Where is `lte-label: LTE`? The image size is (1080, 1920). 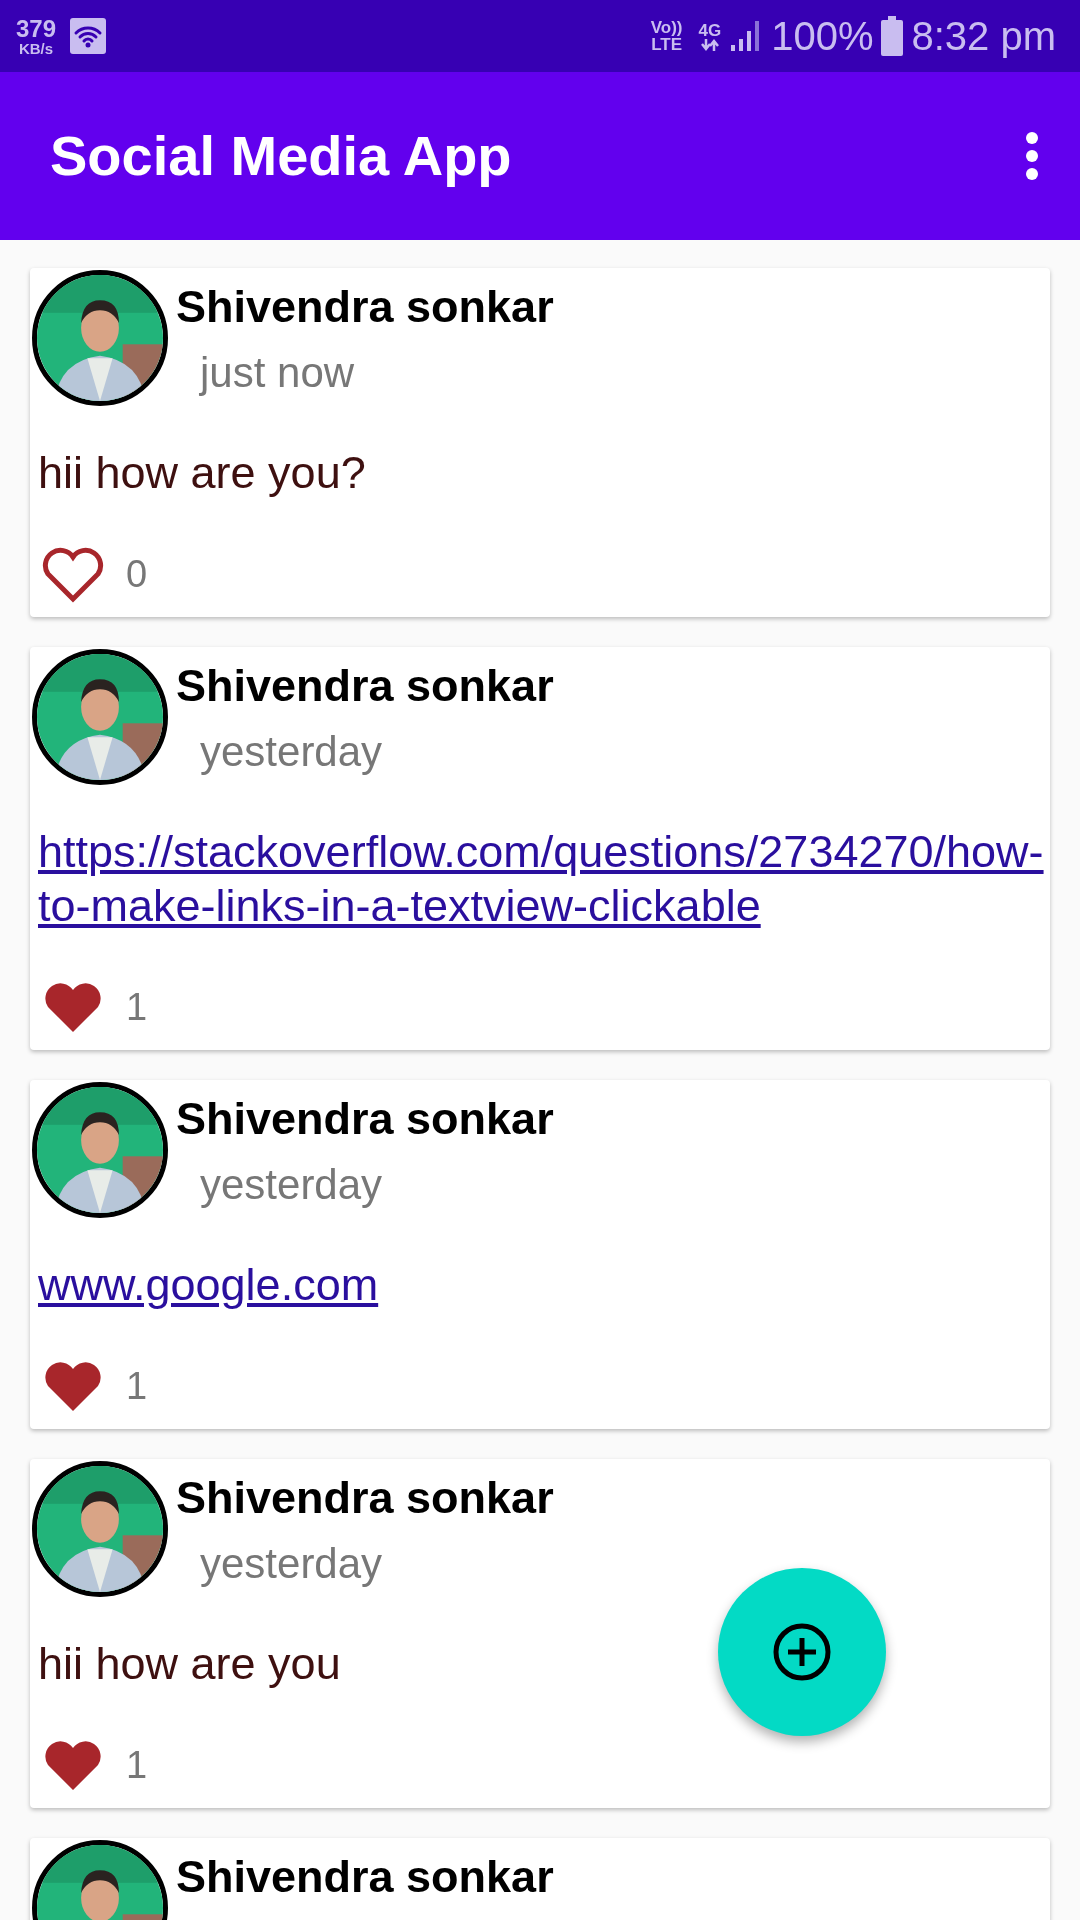 lte-label: LTE is located at coordinates (666, 44).